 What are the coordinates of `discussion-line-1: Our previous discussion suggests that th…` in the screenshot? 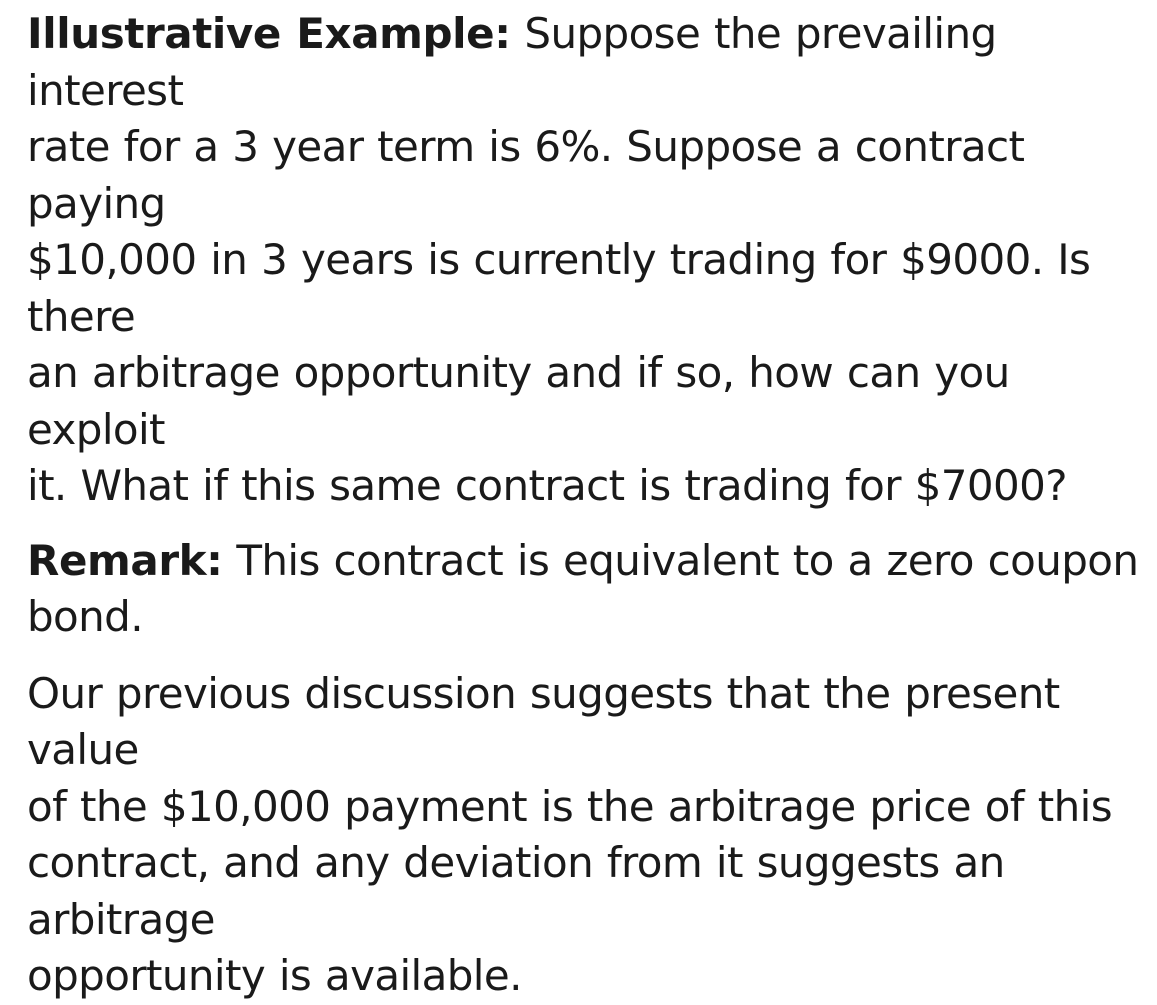 It's located at (543, 721).